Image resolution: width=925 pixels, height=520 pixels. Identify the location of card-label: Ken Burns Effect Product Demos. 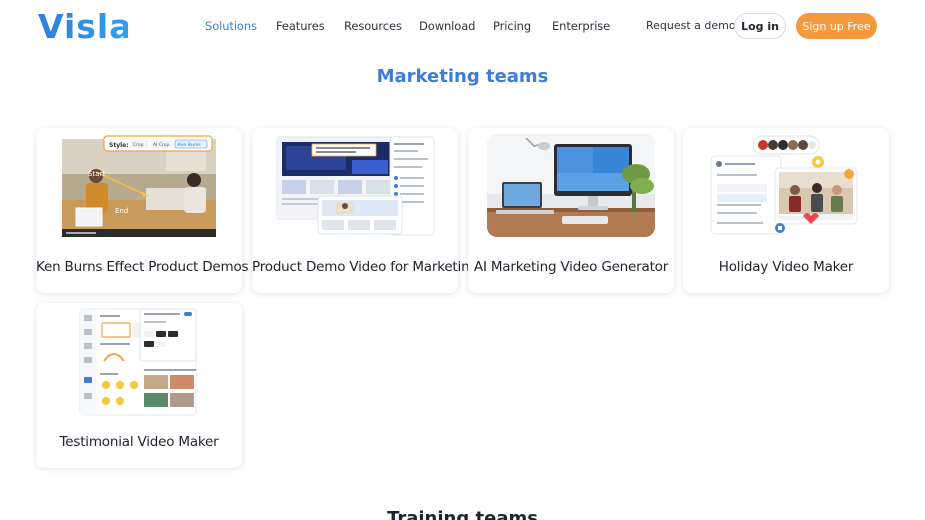
(142, 267).